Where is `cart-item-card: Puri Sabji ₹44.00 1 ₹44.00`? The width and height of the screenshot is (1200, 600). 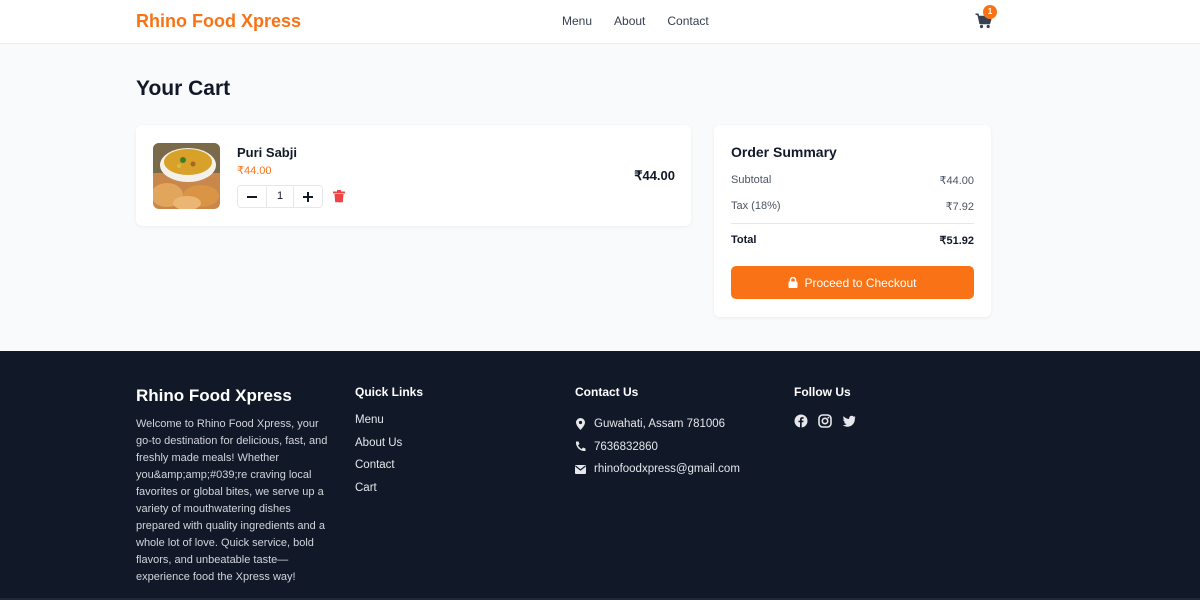 cart-item-card: Puri Sabji ₹44.00 1 ₹44.00 is located at coordinates (413, 175).